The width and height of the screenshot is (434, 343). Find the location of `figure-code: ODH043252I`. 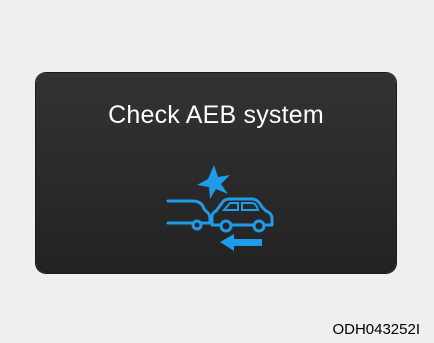

figure-code: ODH043252I is located at coordinates (376, 329).